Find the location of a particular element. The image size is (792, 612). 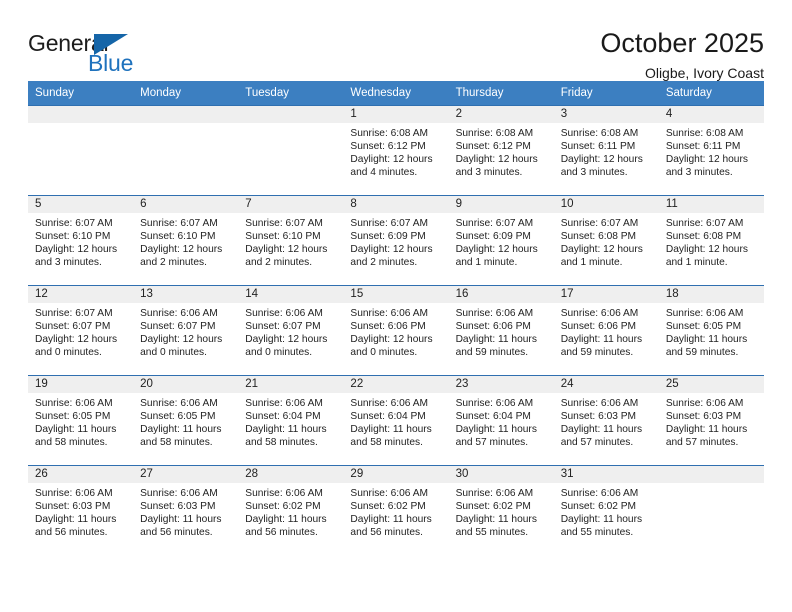

sunset-time: Sunset: 6:04 PM is located at coordinates (493, 417).